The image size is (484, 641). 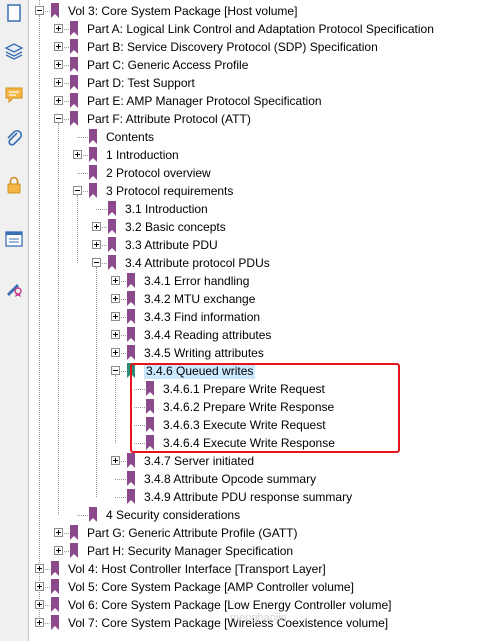 What do you see at coordinates (256, 461) in the screenshot?
I see `bookmark-row: 3.4.7 Server initiated` at bounding box center [256, 461].